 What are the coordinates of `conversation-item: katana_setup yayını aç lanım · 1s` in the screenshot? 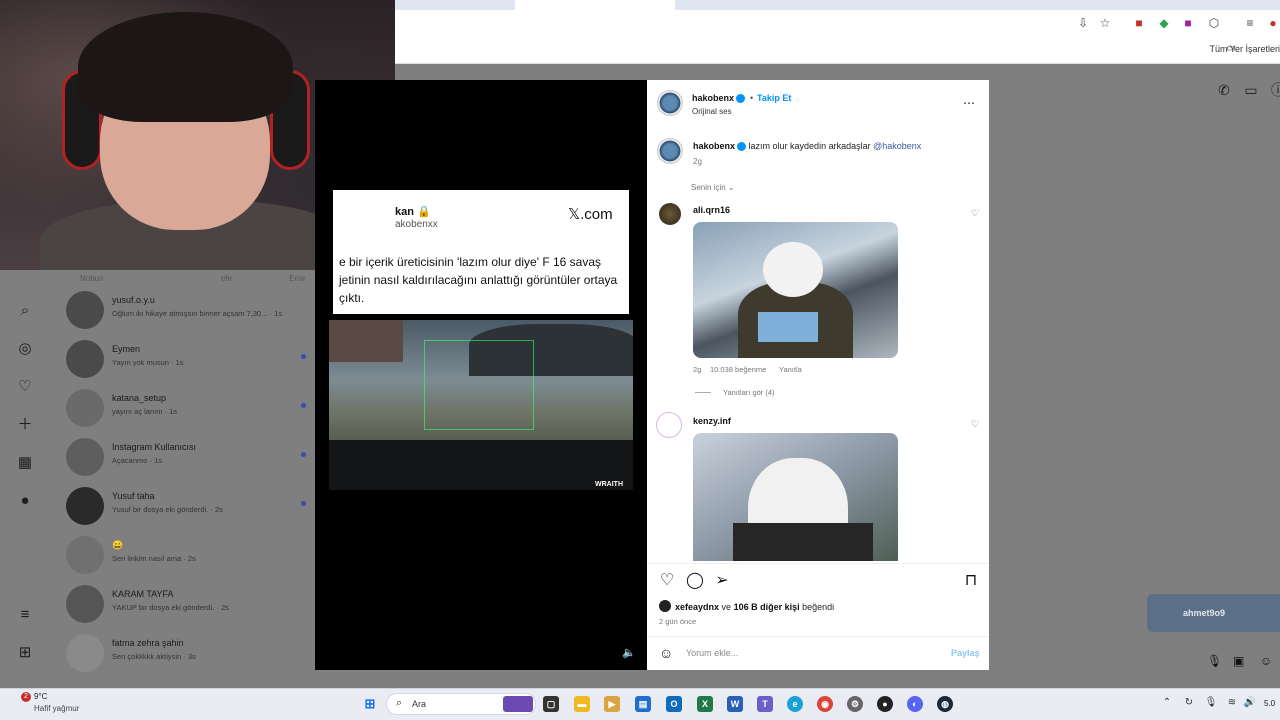 It's located at (186, 407).